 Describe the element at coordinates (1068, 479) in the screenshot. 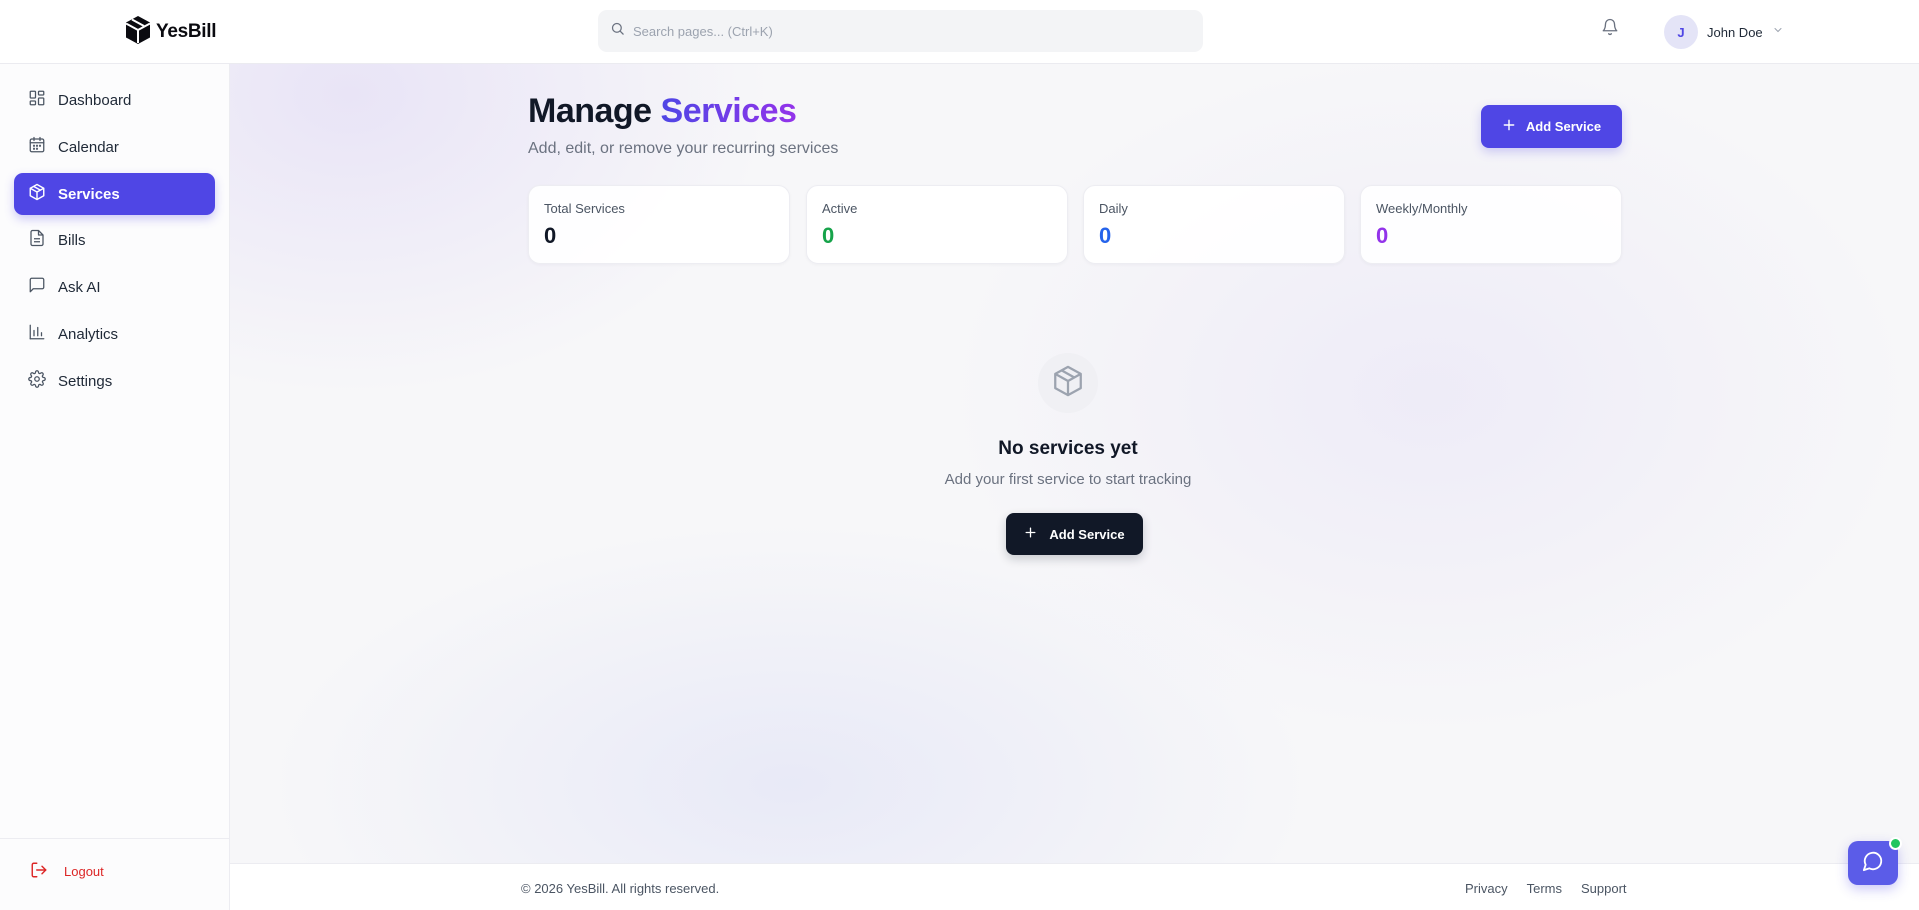

I see `empty-state-subtitle: Add your first service to start tracking` at that location.